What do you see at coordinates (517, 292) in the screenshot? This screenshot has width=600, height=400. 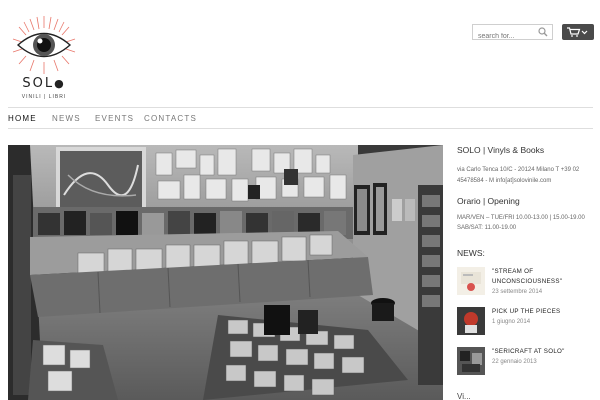 I see `news-date: 23 settembre 2014` at bounding box center [517, 292].